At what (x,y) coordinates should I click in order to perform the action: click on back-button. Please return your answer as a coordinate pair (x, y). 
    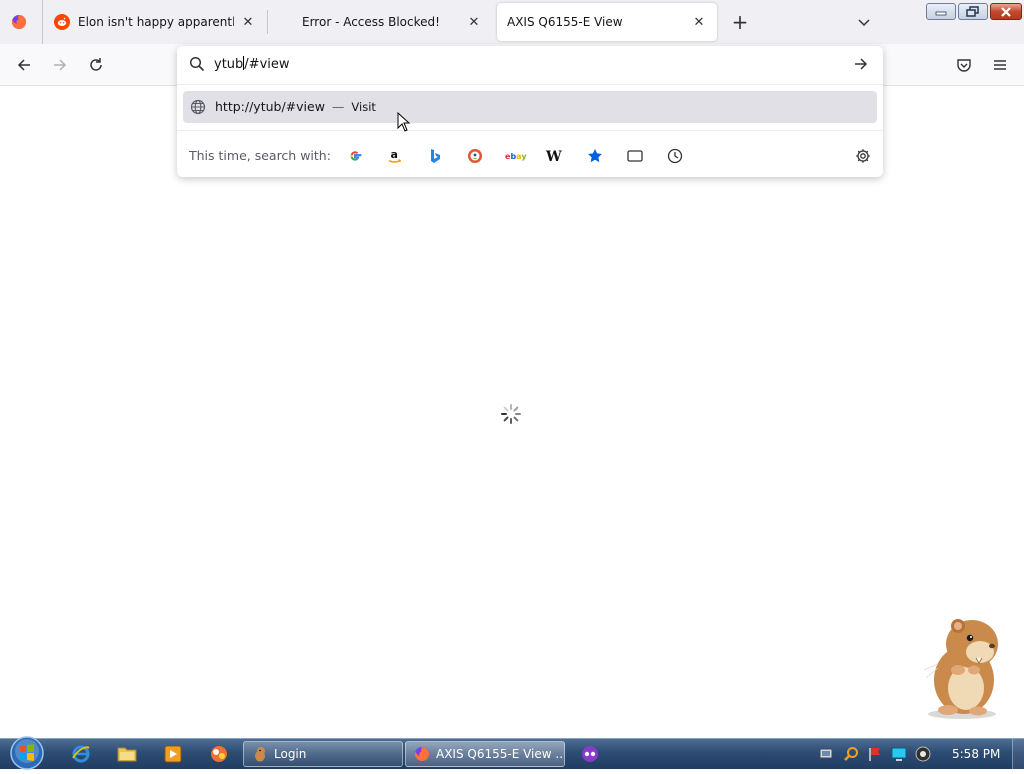
    Looking at the image, I should click on (24, 65).